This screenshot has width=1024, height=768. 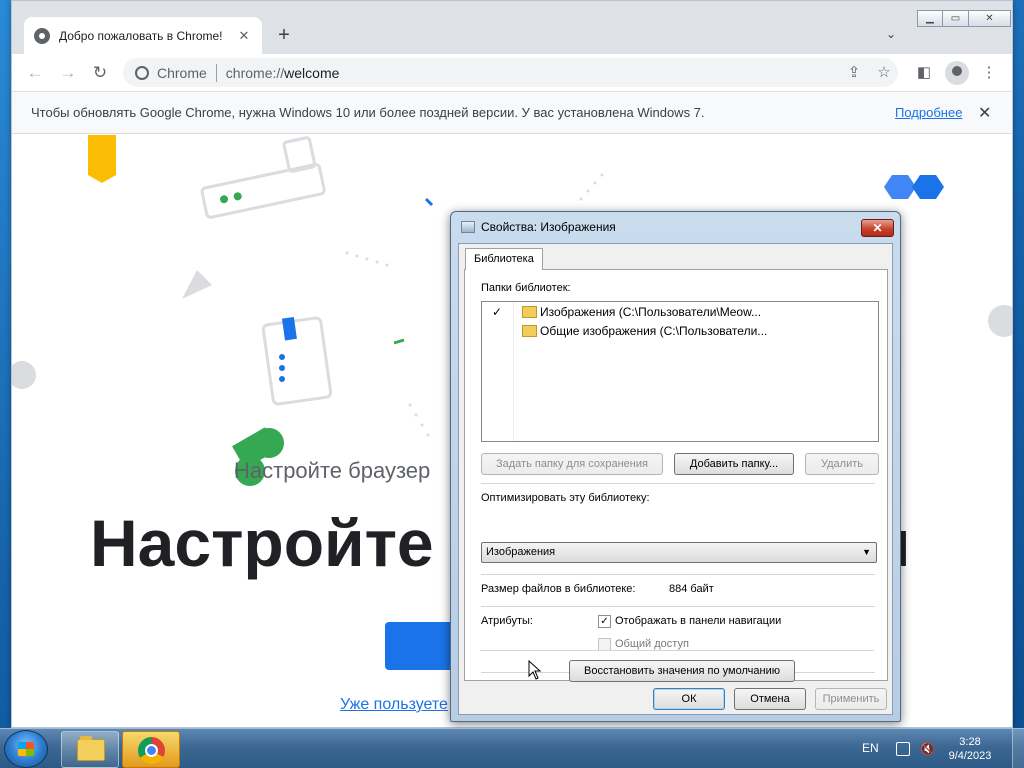 I want to click on taskbar-explorer-button, so click(x=90, y=749).